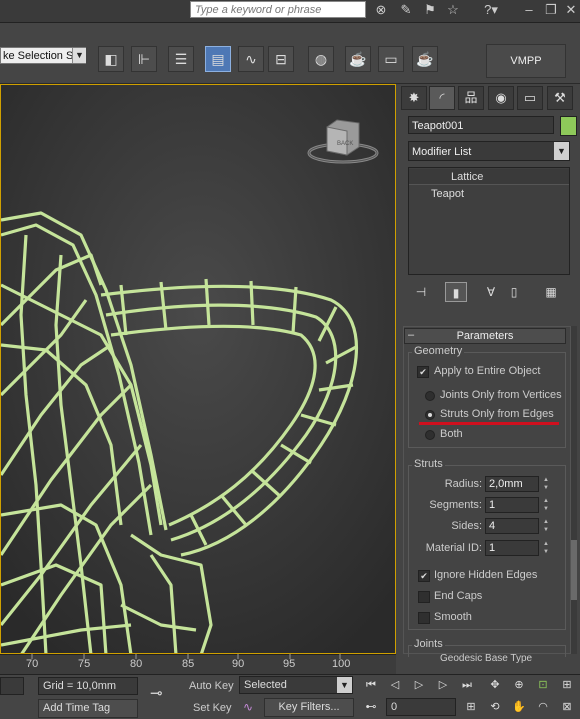 Image resolution: width=580 pixels, height=719 pixels. I want to click on dope-sheet-icon: ⊟, so click(281, 59).